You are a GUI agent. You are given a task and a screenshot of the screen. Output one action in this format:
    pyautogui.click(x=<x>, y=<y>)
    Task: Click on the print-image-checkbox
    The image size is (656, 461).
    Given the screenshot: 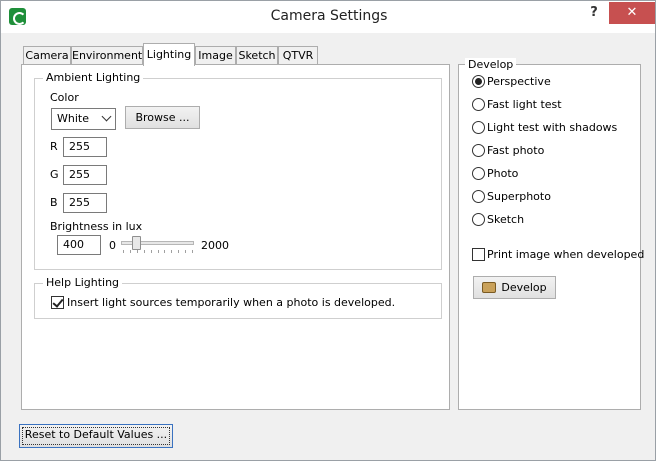 What is the action you would take?
    pyautogui.click(x=478, y=254)
    